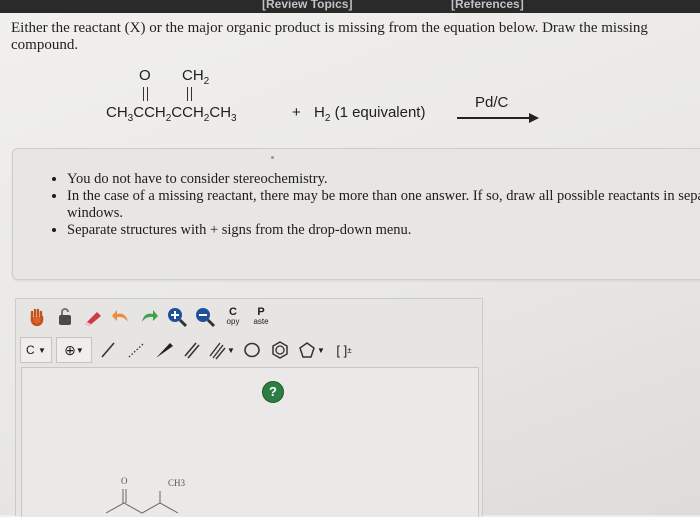 The height and width of the screenshot is (517, 700). I want to click on element-label: C, so click(30, 350).